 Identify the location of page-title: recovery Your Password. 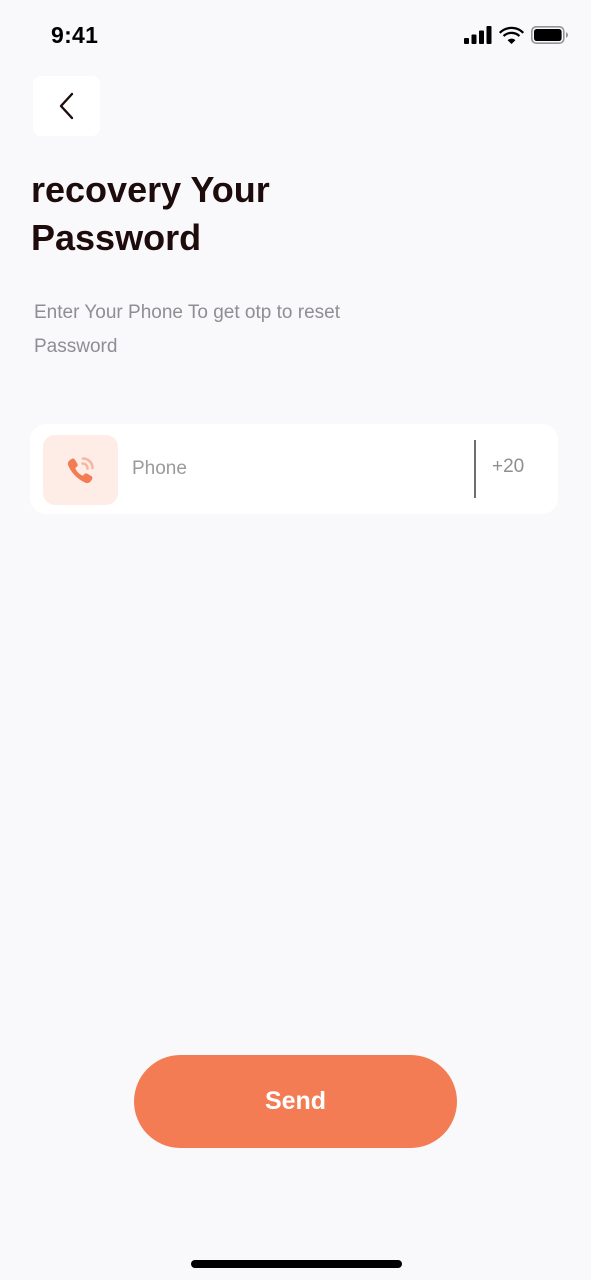
(231, 214).